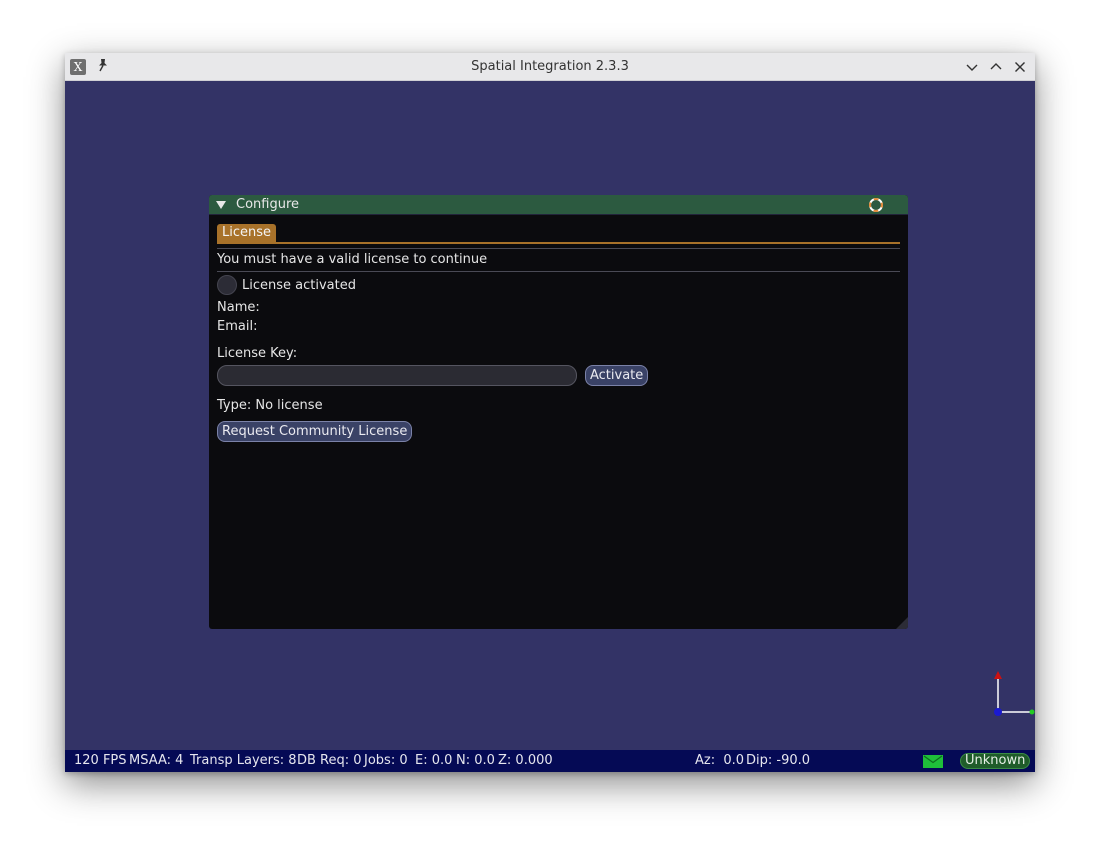 This screenshot has width=1100, height=849. I want to click on close-button, so click(1020, 67).